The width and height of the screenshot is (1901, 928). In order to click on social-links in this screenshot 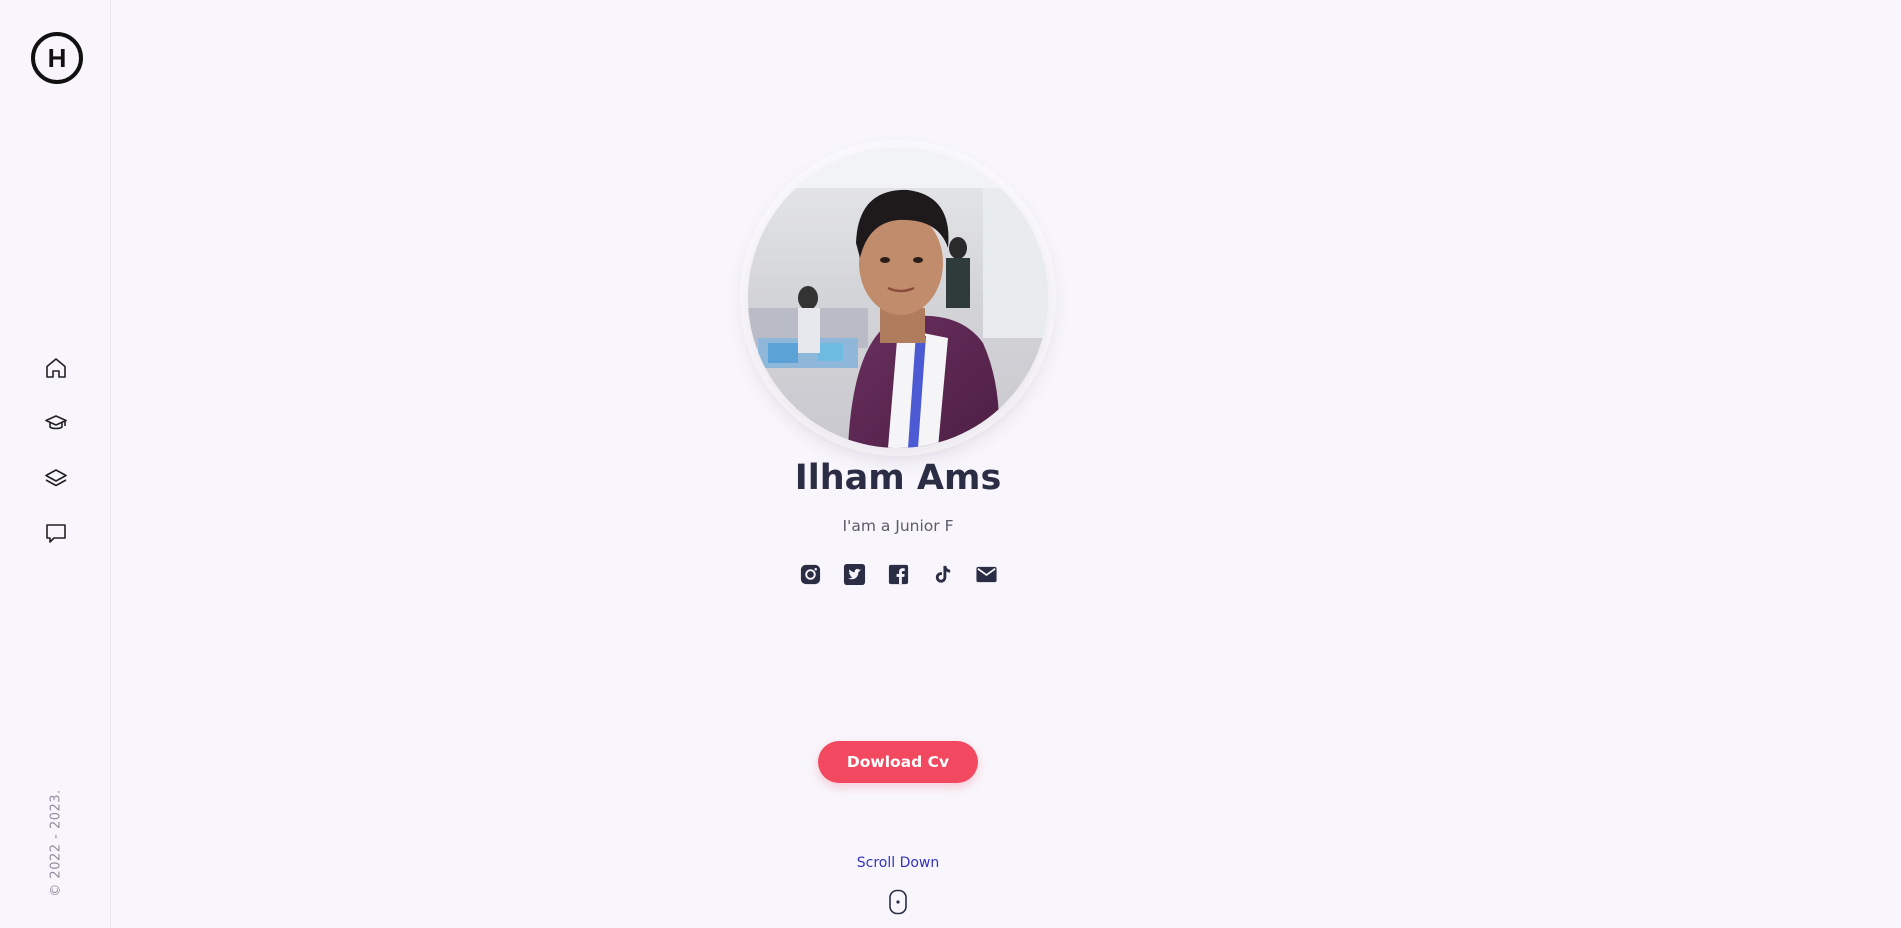, I will do `click(898, 574)`.